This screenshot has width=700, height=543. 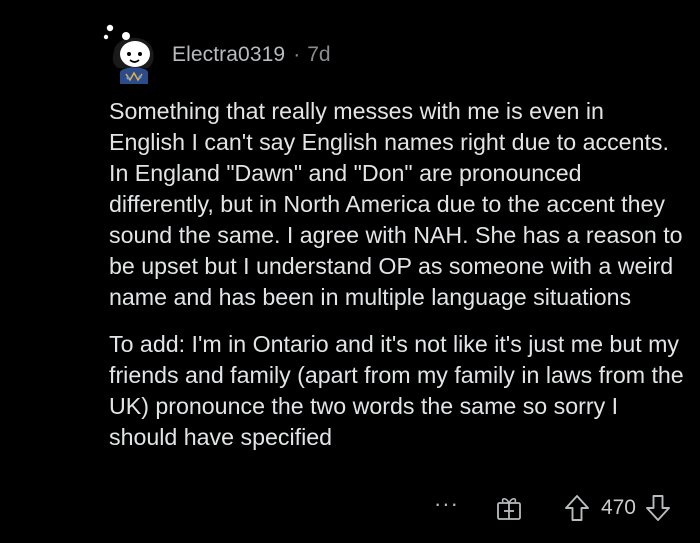 What do you see at coordinates (446, 504) in the screenshot?
I see `more-options-button: ···` at bounding box center [446, 504].